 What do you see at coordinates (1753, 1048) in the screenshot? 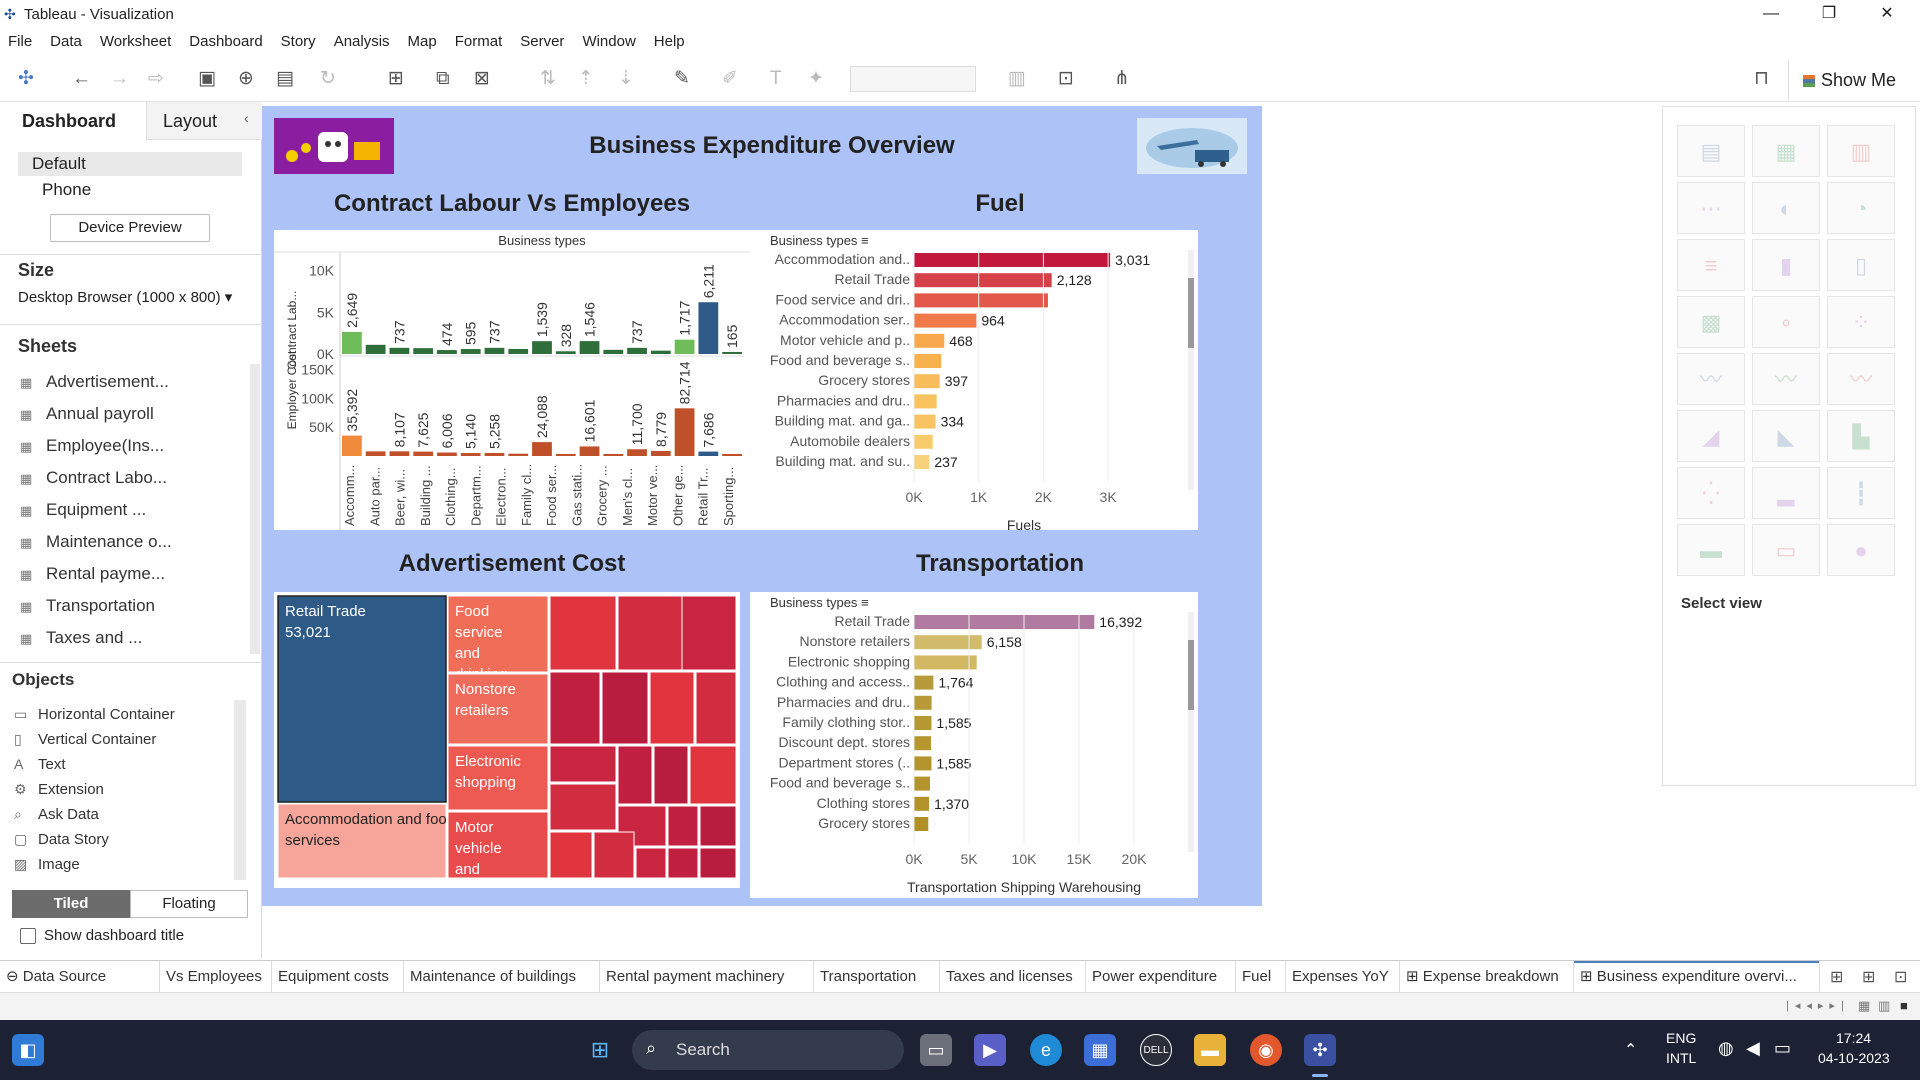
I see `volume-icon: ◀` at bounding box center [1753, 1048].